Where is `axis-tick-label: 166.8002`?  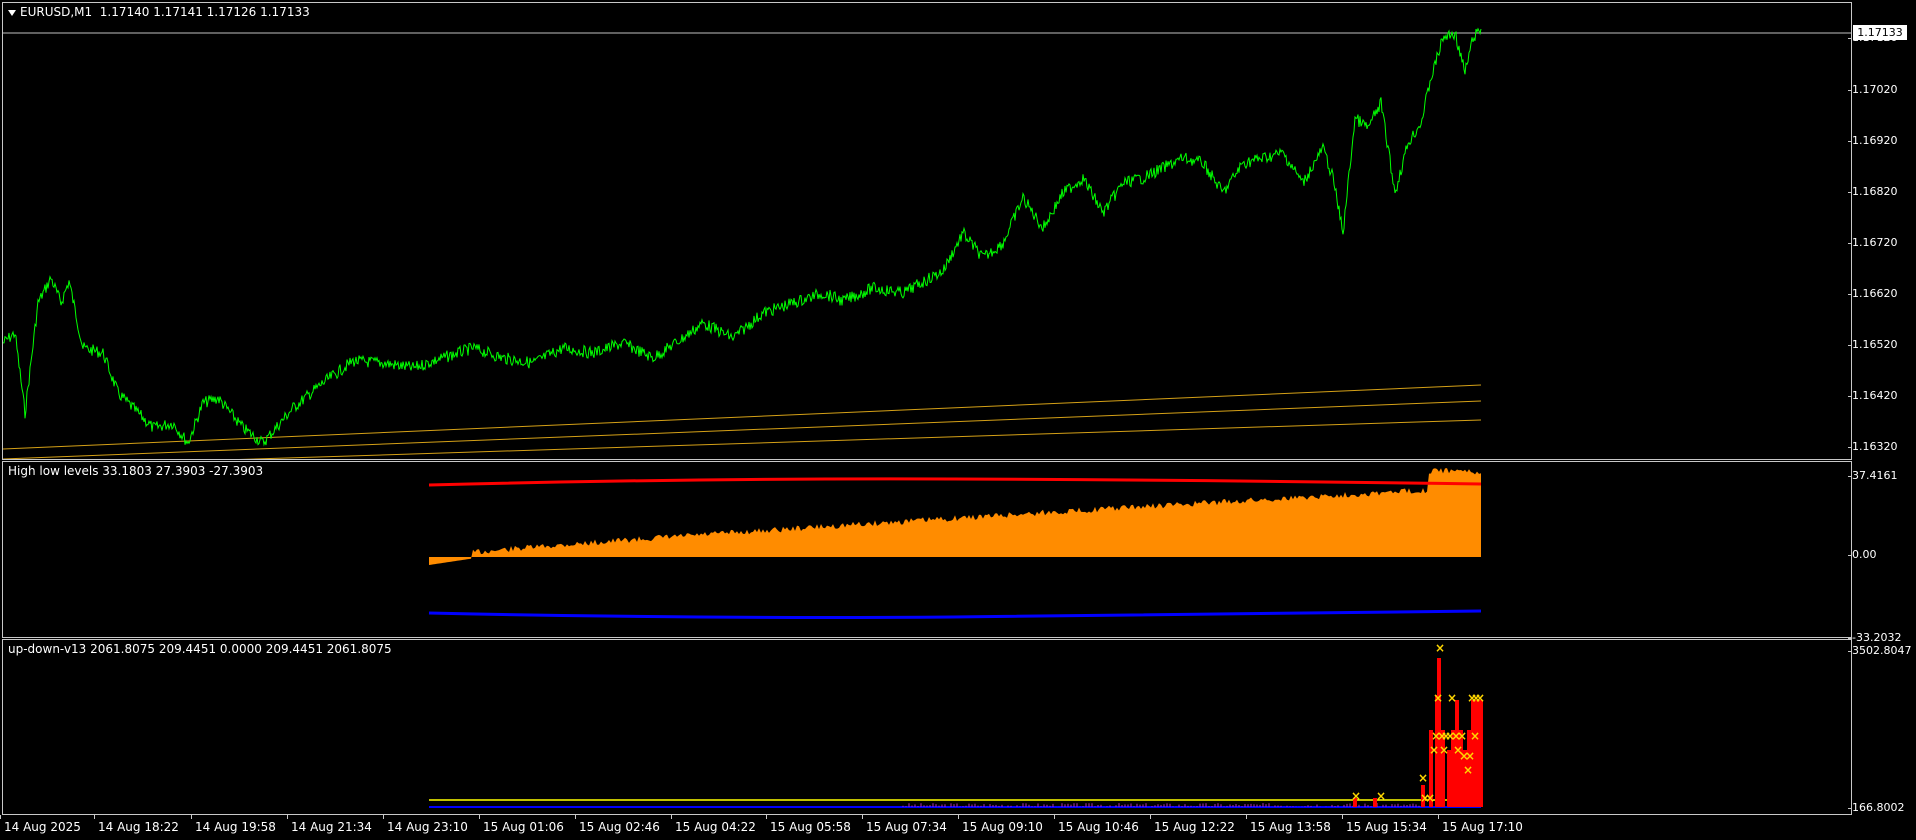 axis-tick-label: 166.8002 is located at coordinates (1876, 807).